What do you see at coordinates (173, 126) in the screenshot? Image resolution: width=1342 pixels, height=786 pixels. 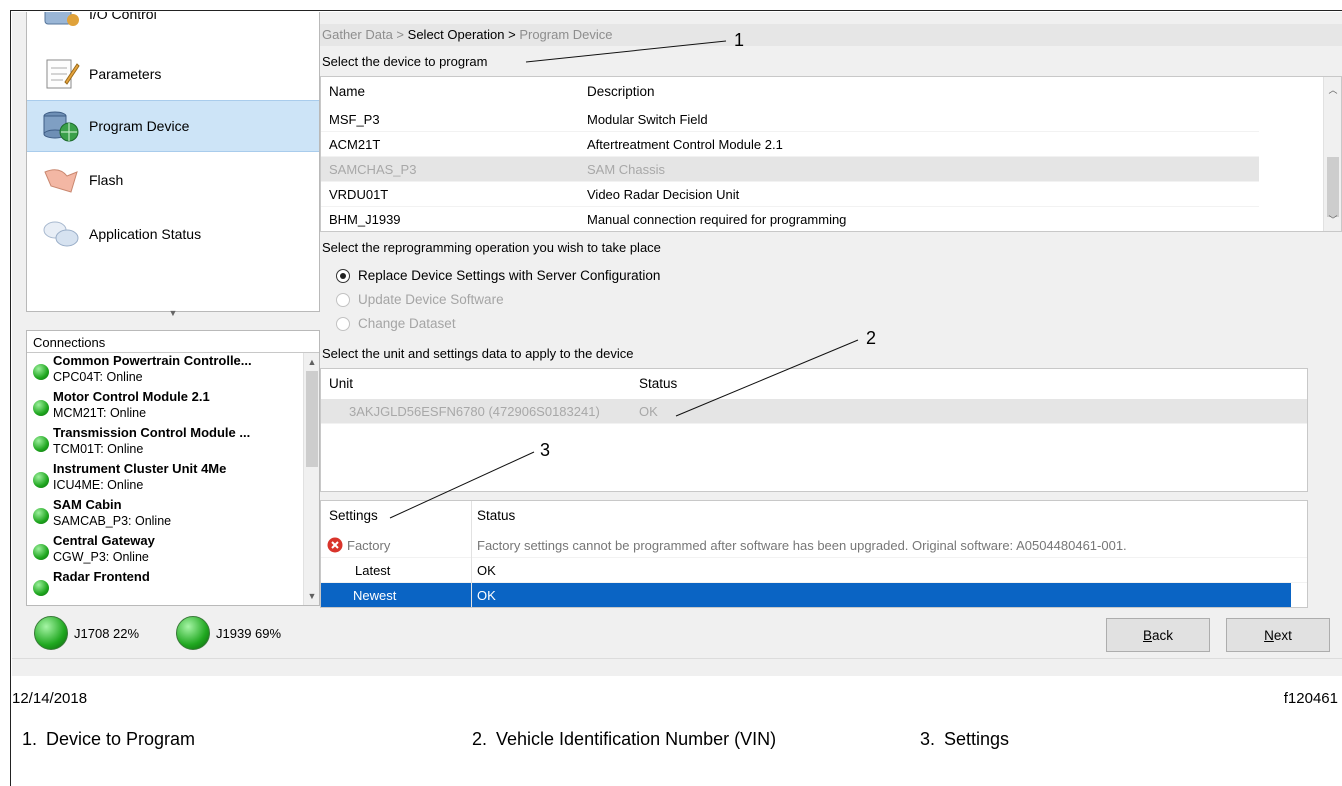 I see `nav-item-program-device: Program Device` at bounding box center [173, 126].